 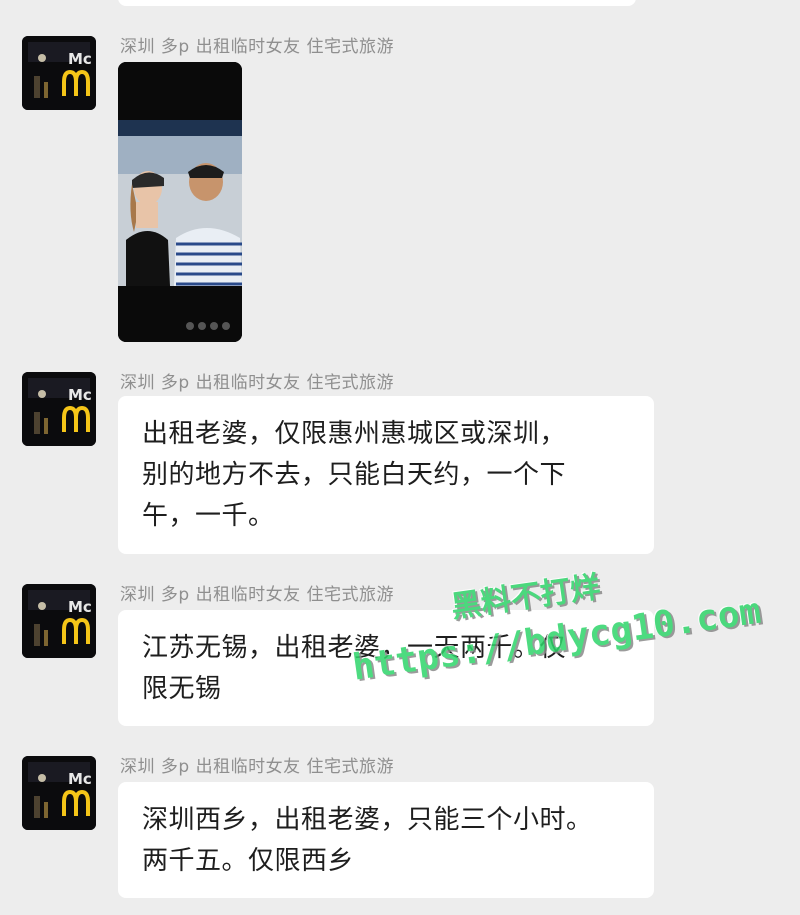 I want to click on message-text-line: 午，一千。, so click(x=208, y=516).